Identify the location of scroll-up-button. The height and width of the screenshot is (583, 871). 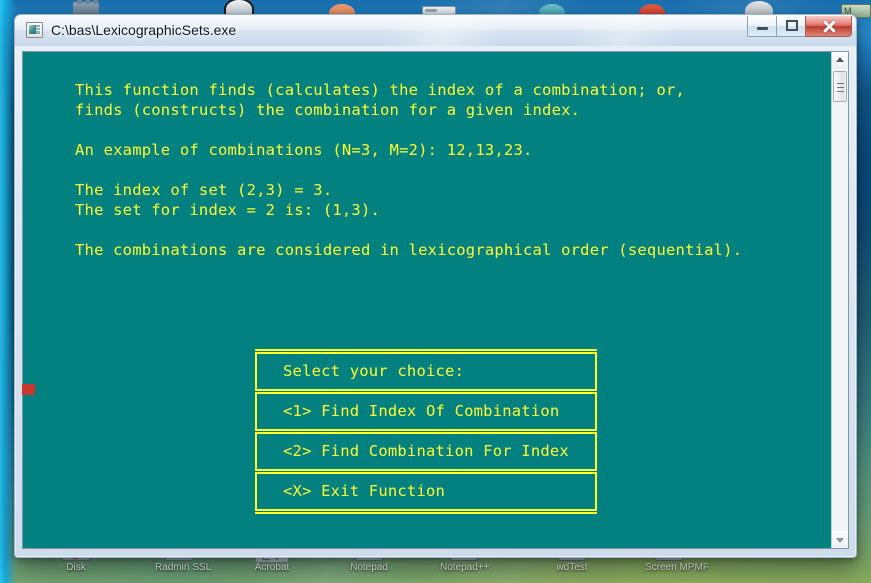
(840, 60).